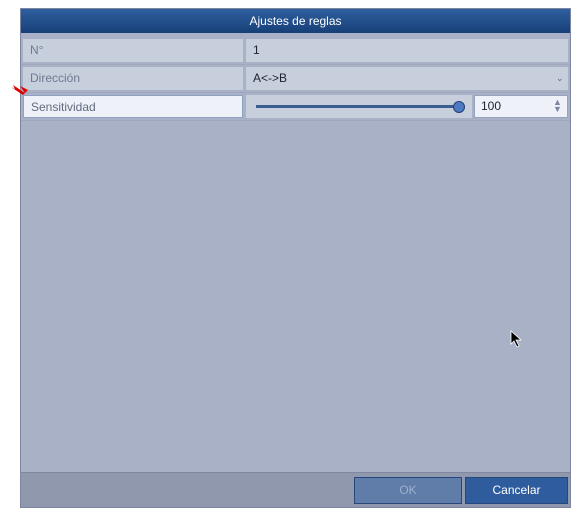 Image resolution: width=573 pixels, height=510 pixels. I want to click on slider-knob, so click(459, 107).